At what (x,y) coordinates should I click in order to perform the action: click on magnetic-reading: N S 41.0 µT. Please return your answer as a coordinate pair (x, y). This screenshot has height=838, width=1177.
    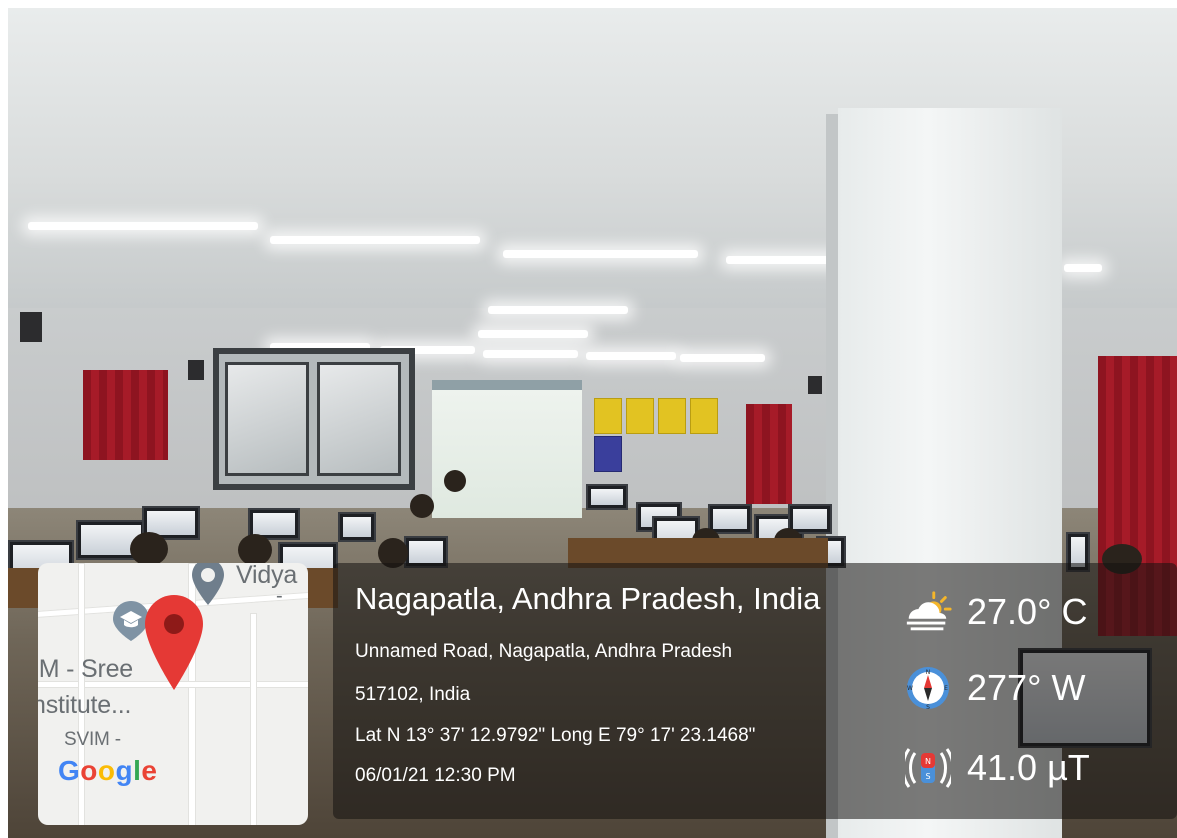
    Looking at the image, I should click on (996, 768).